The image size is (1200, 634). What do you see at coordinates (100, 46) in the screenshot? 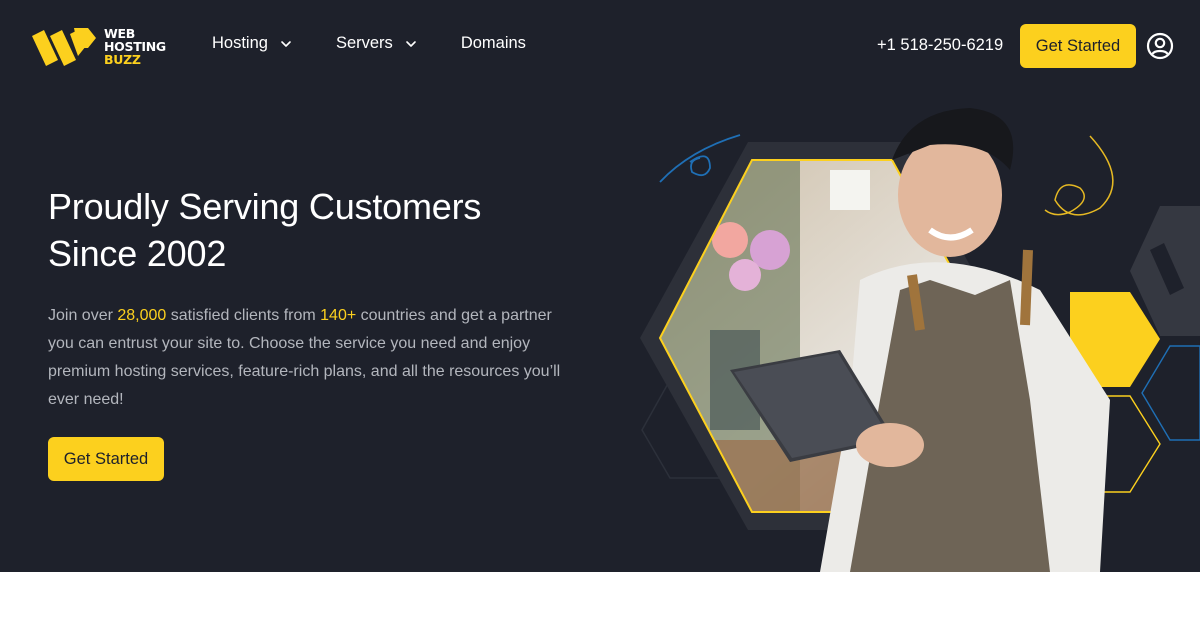
I see `brand-logo: WEB HOSTING BUZZ` at bounding box center [100, 46].